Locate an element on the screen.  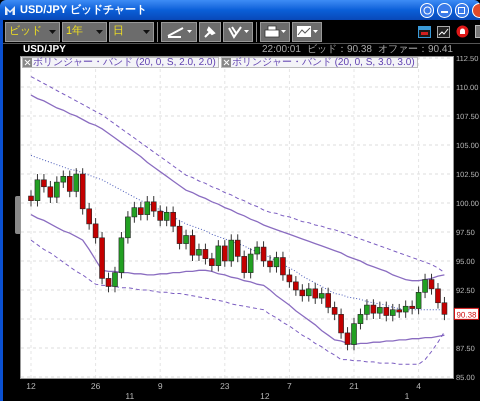
pin-button is located at coordinates (210, 32).